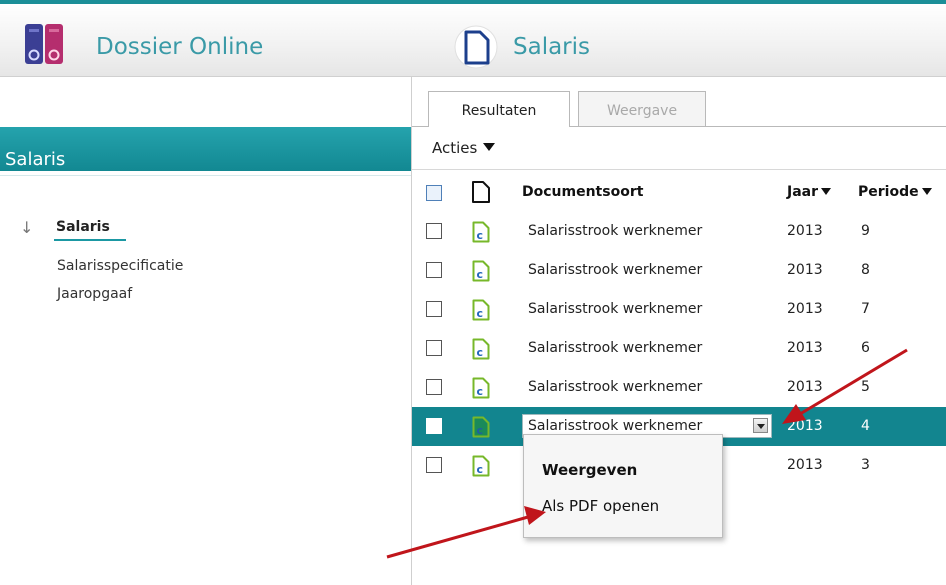 The width and height of the screenshot is (946, 585). What do you see at coordinates (679, 191) in the screenshot?
I see `table-header-row: Documentsoort Jaar Periode` at bounding box center [679, 191].